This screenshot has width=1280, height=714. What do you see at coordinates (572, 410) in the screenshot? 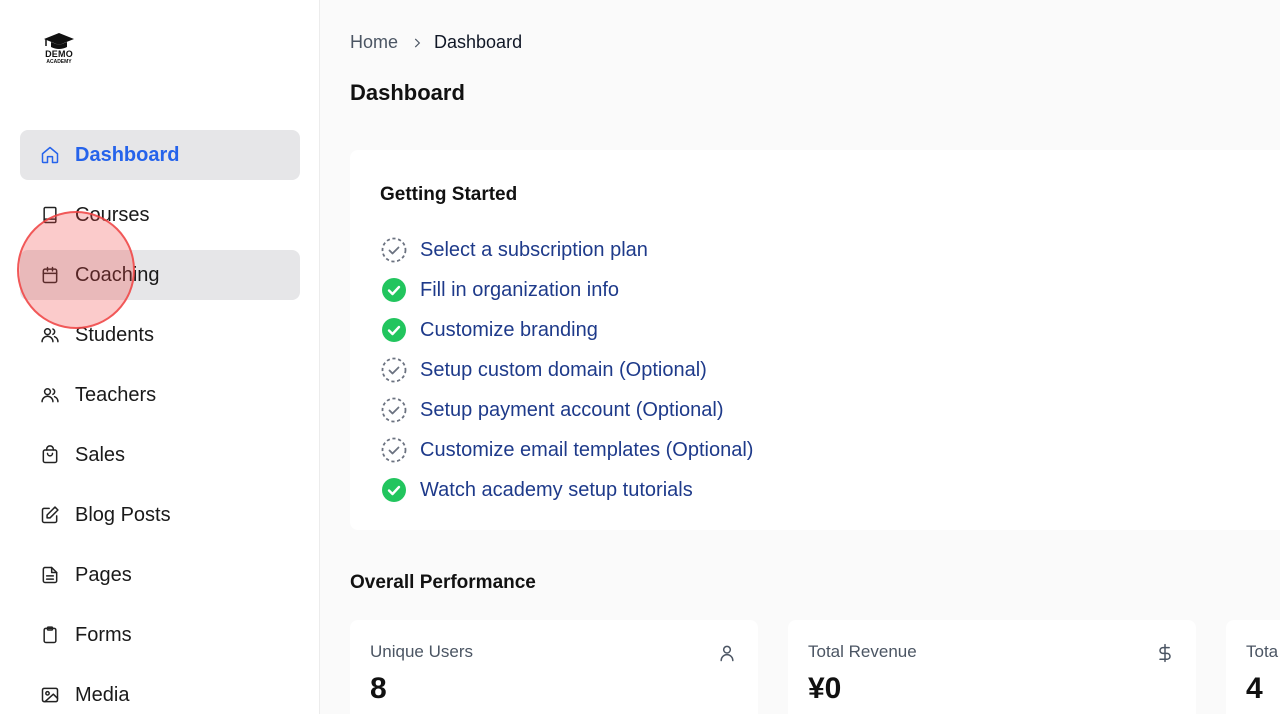
I see `task-link: Setup payment account (Optional)` at bounding box center [572, 410].